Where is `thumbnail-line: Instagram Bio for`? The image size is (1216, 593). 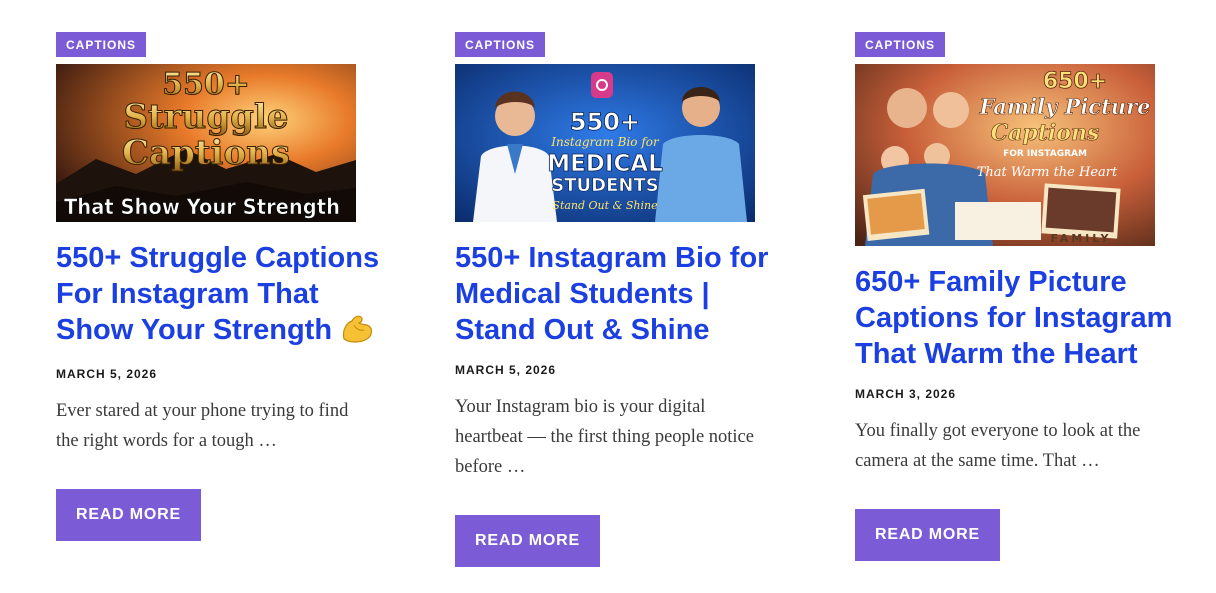
thumbnail-line: Instagram Bio for is located at coordinates (605, 142).